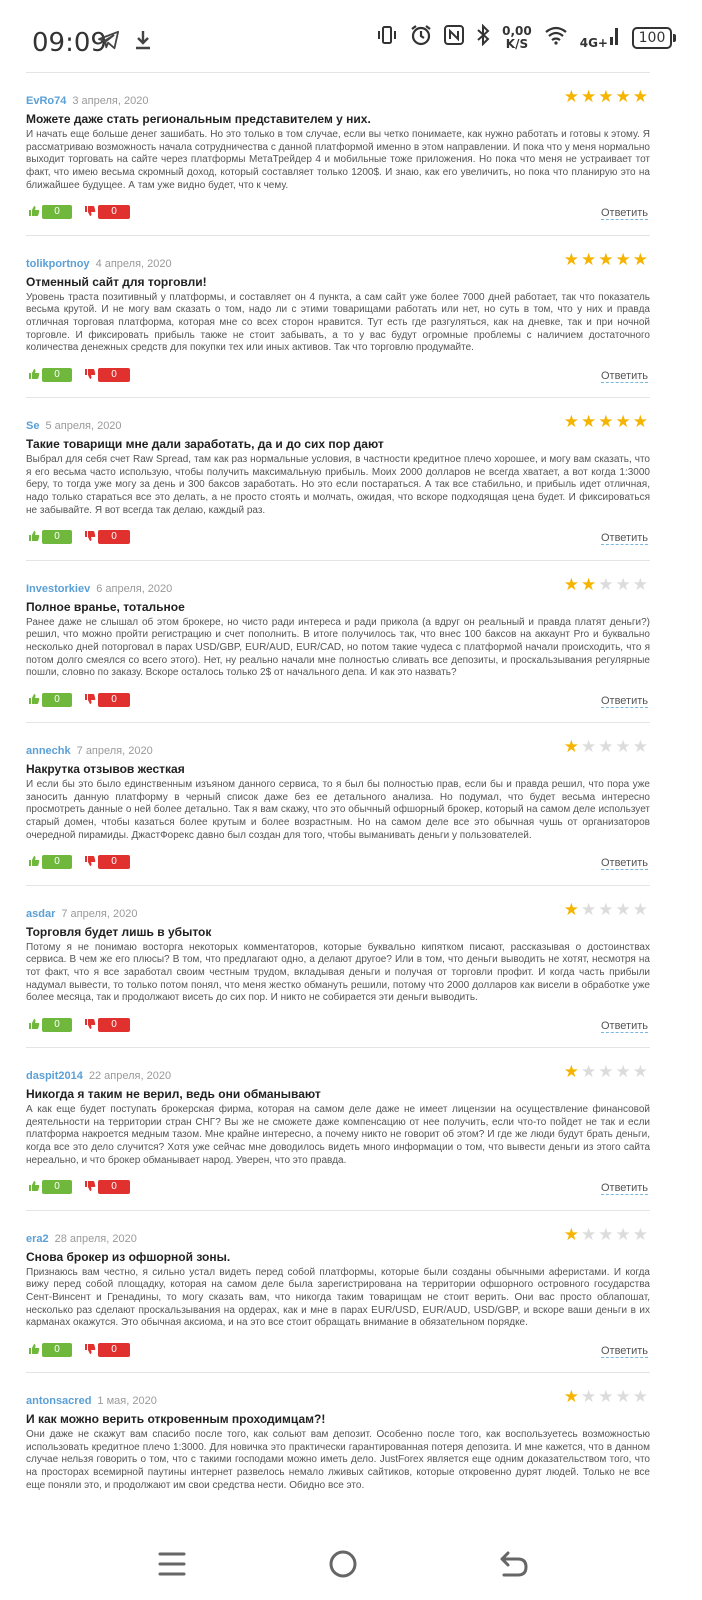 This screenshot has width=702, height=1600. I want to click on clock: 09:09, so click(69, 43).